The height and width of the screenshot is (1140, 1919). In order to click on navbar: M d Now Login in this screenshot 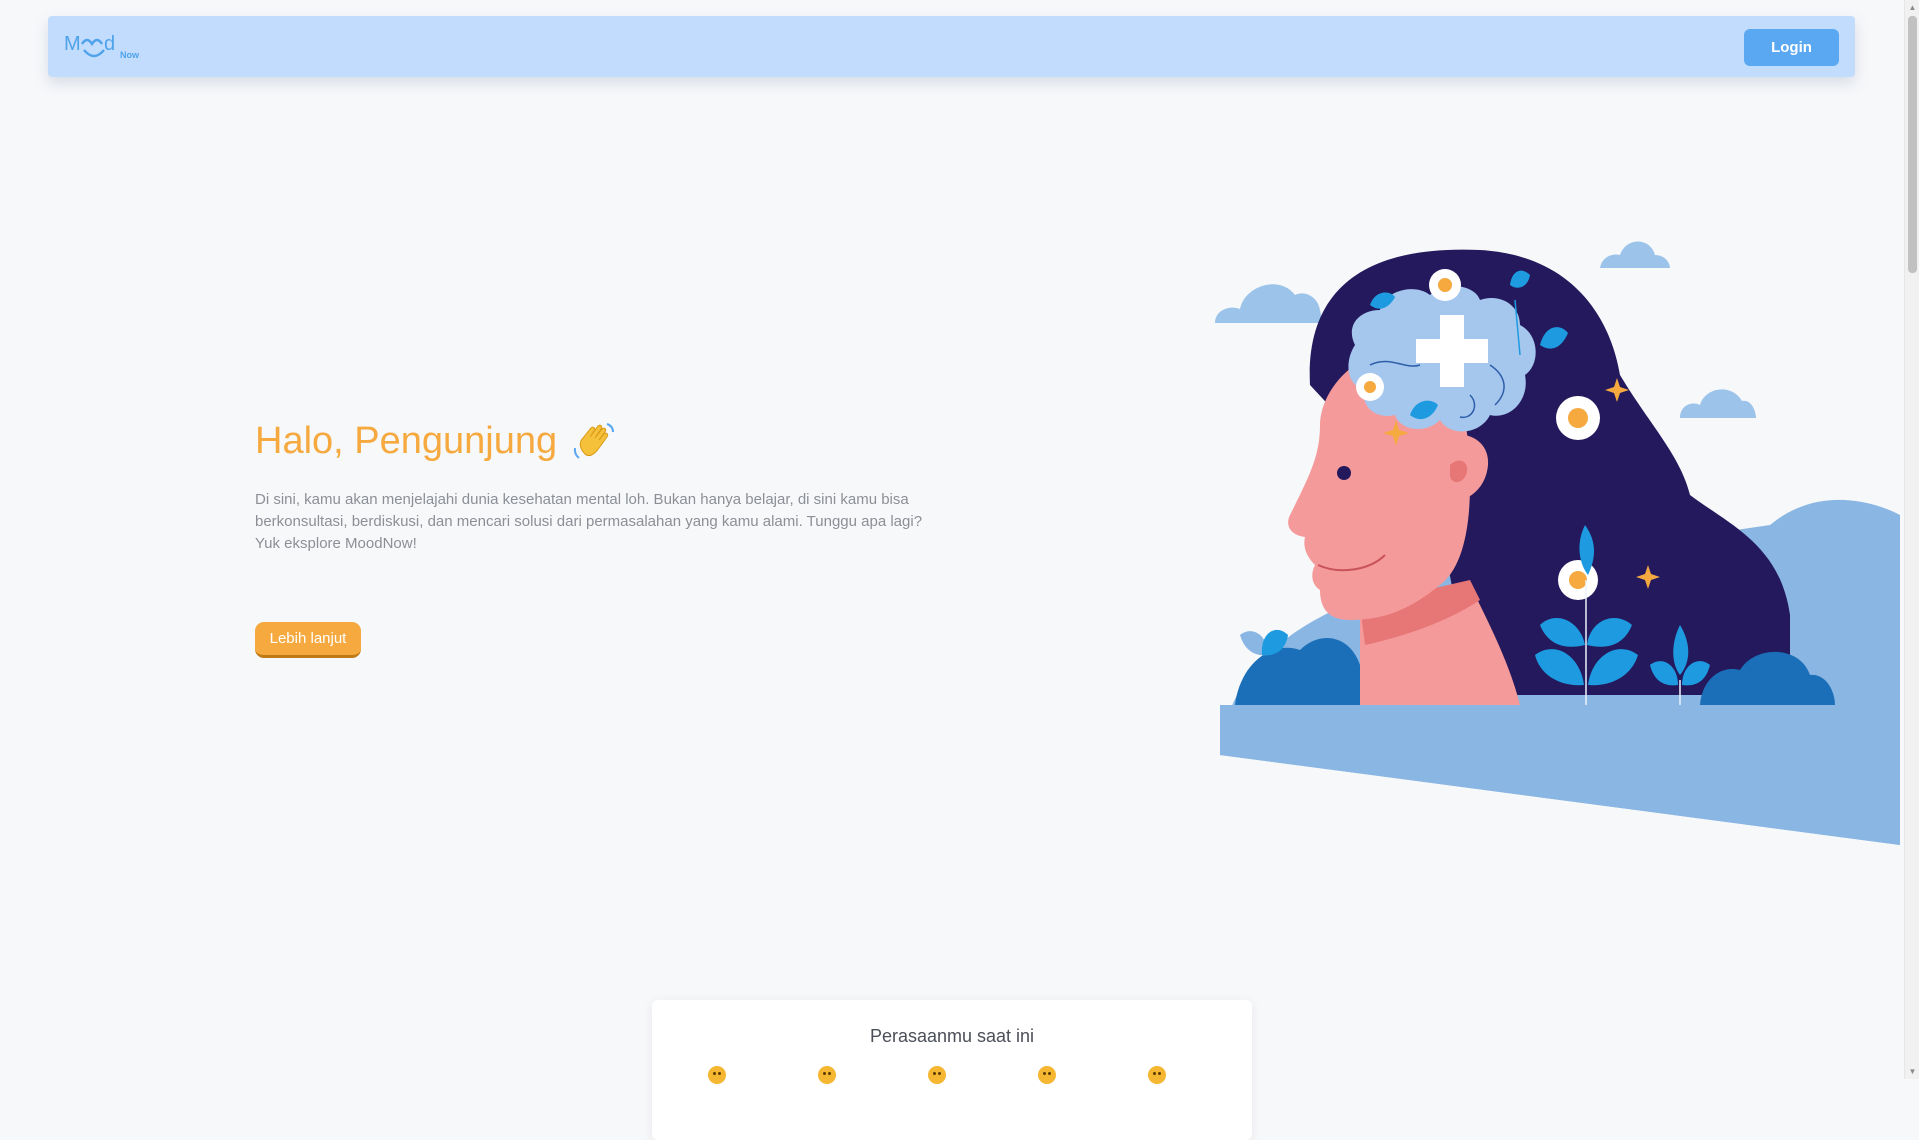, I will do `click(951, 46)`.